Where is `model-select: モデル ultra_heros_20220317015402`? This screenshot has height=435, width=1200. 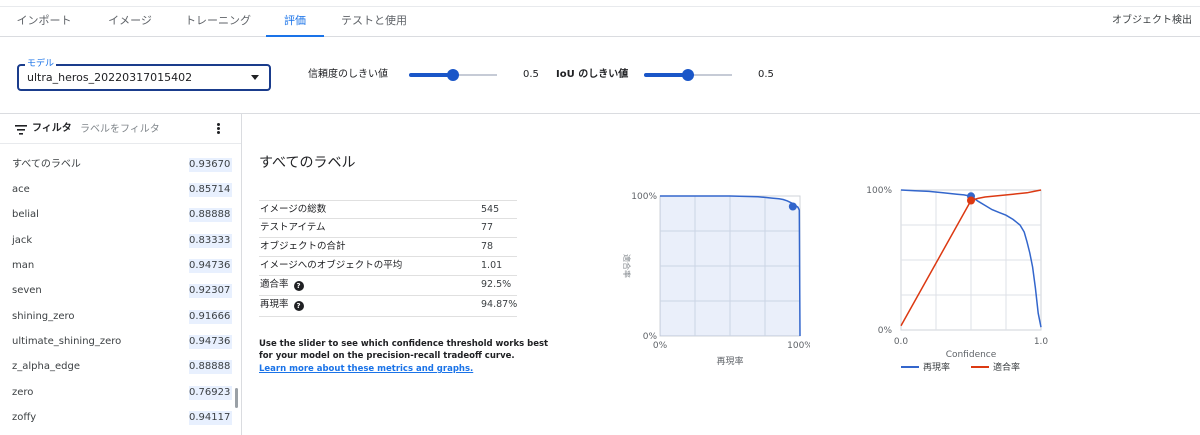
model-select: モデル ultra_heros_20220317015402 is located at coordinates (144, 74).